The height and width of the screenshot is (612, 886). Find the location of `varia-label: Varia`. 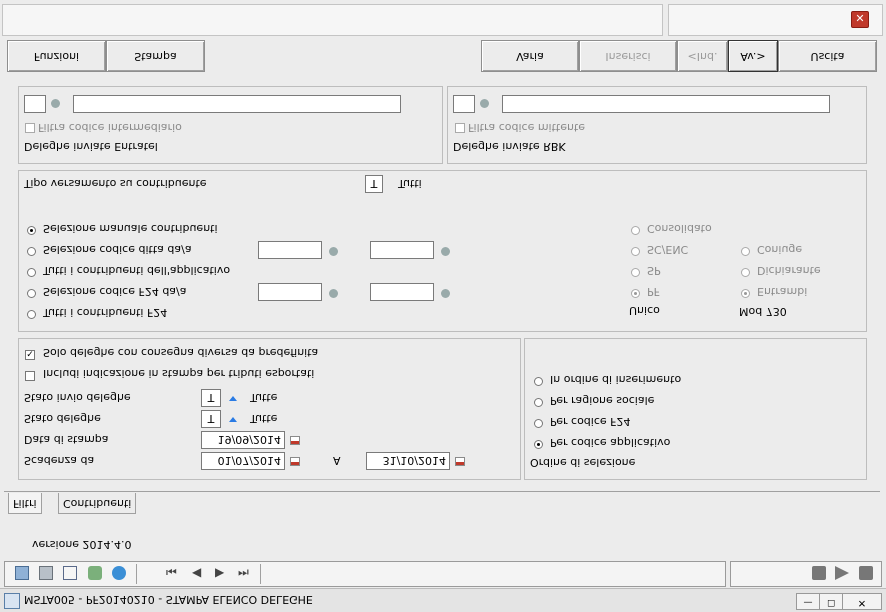

varia-label: Varia is located at coordinates (530, 56).